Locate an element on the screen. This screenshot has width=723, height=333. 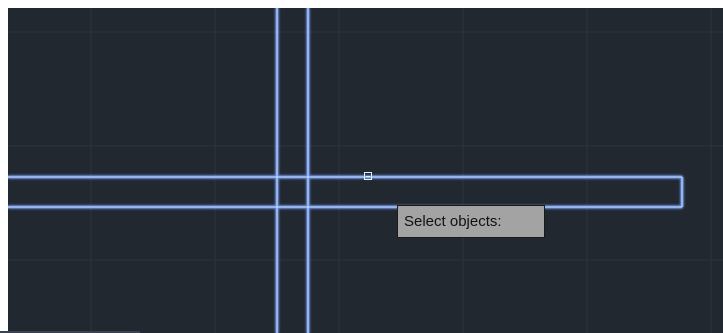
command-prompt-tooltip: Select objects: is located at coordinates (471, 221).